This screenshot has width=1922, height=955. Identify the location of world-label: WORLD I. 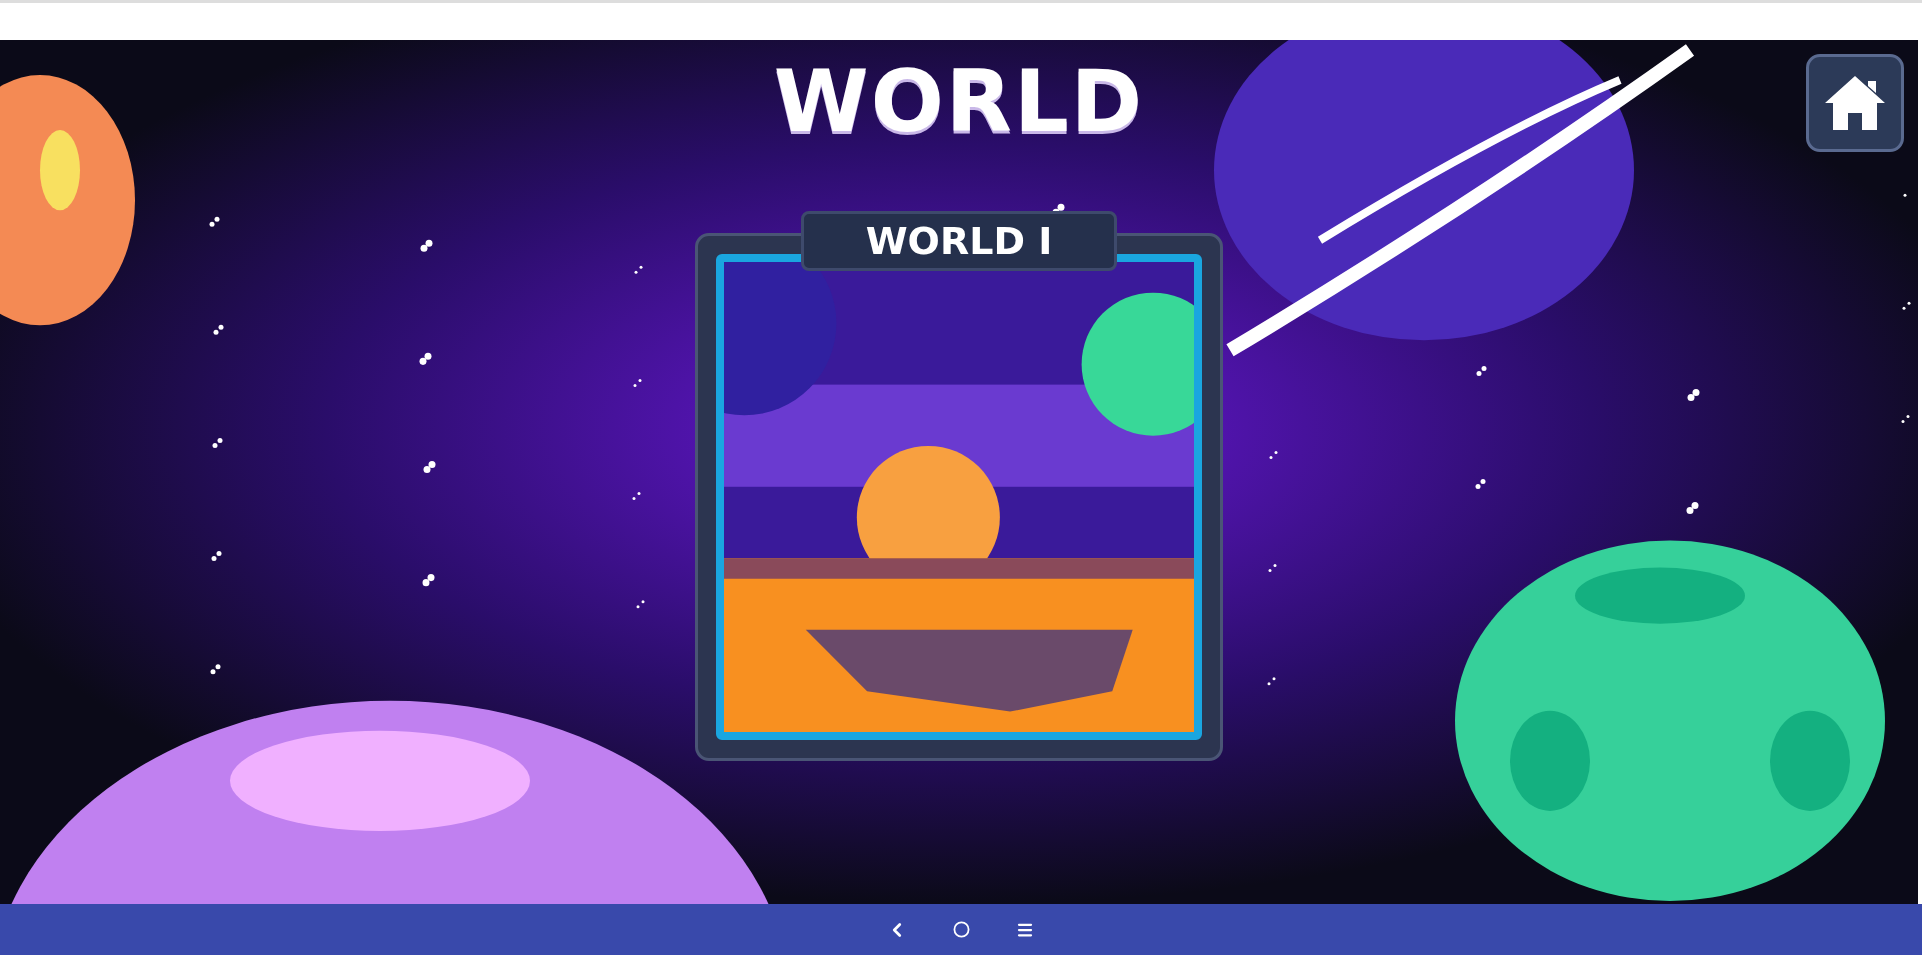
(959, 240).